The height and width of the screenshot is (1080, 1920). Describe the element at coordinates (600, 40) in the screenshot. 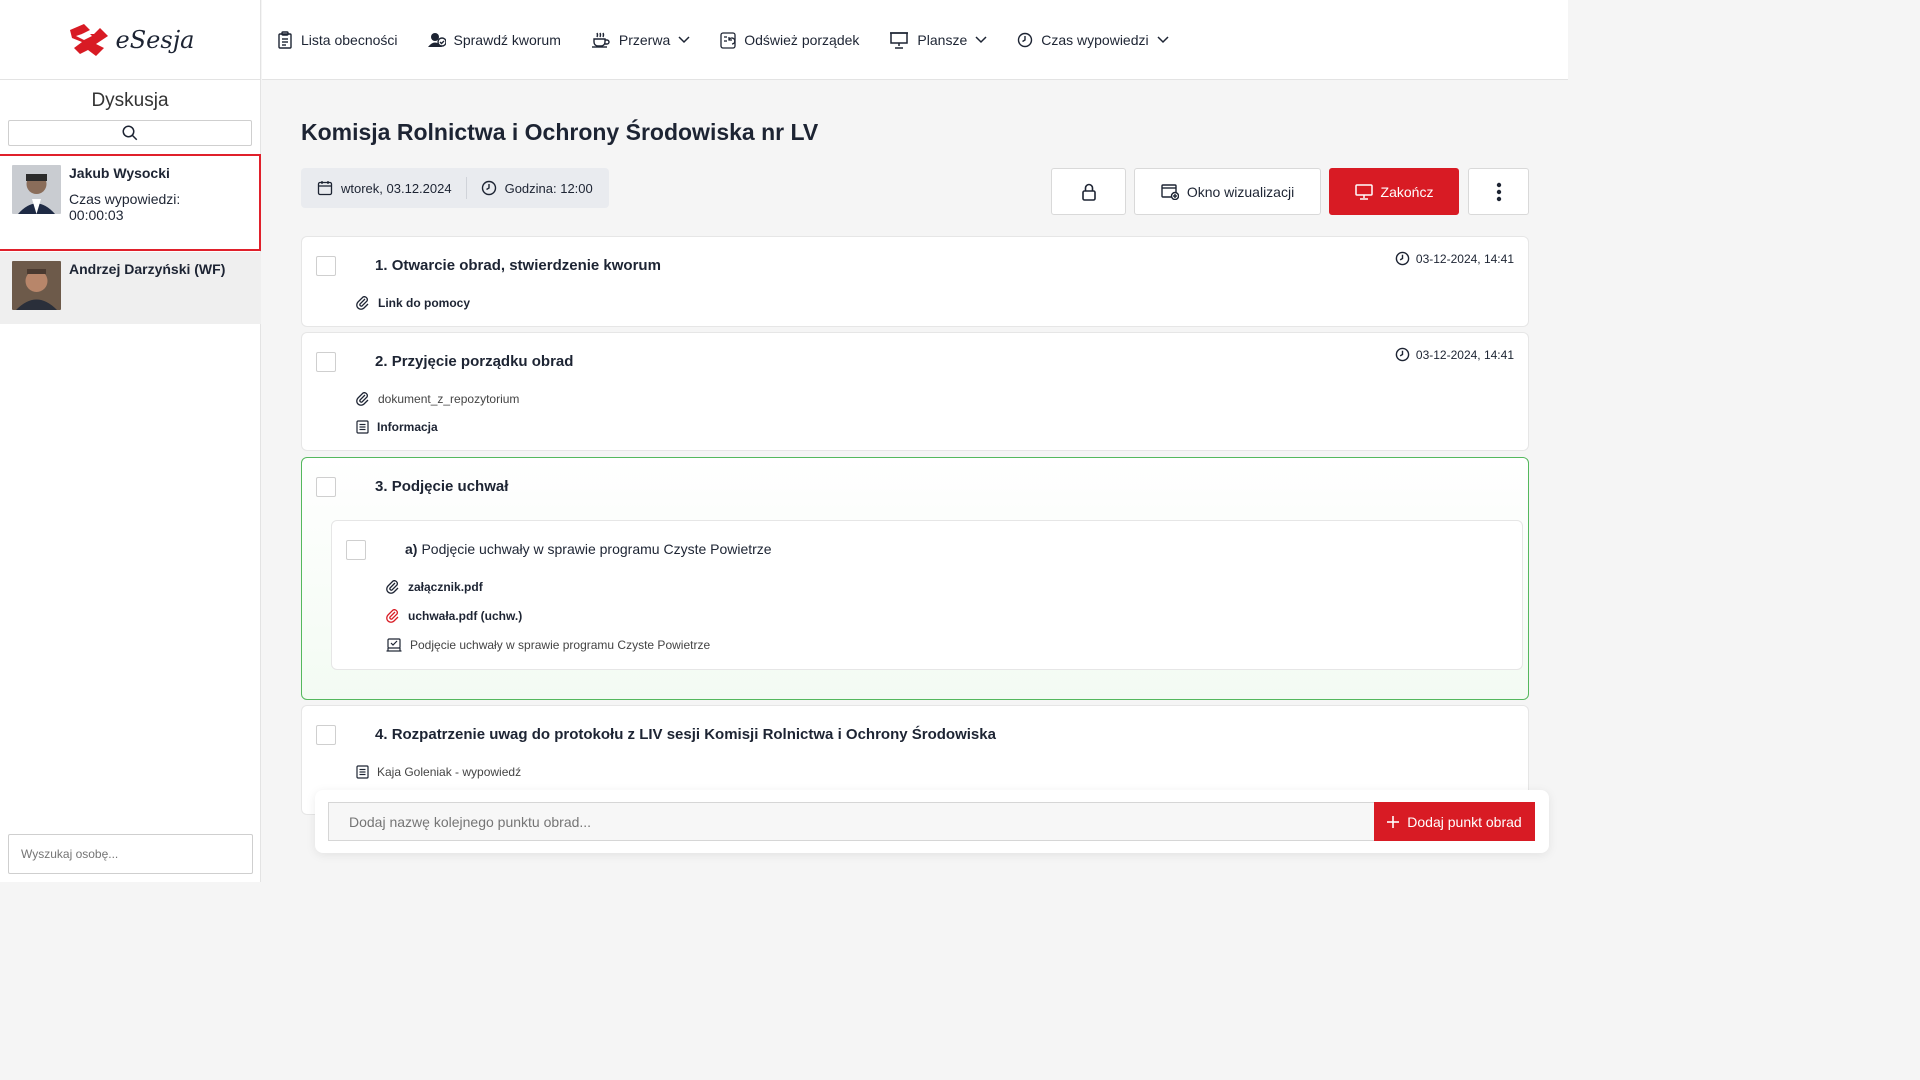

I see `coffee-icon` at that location.